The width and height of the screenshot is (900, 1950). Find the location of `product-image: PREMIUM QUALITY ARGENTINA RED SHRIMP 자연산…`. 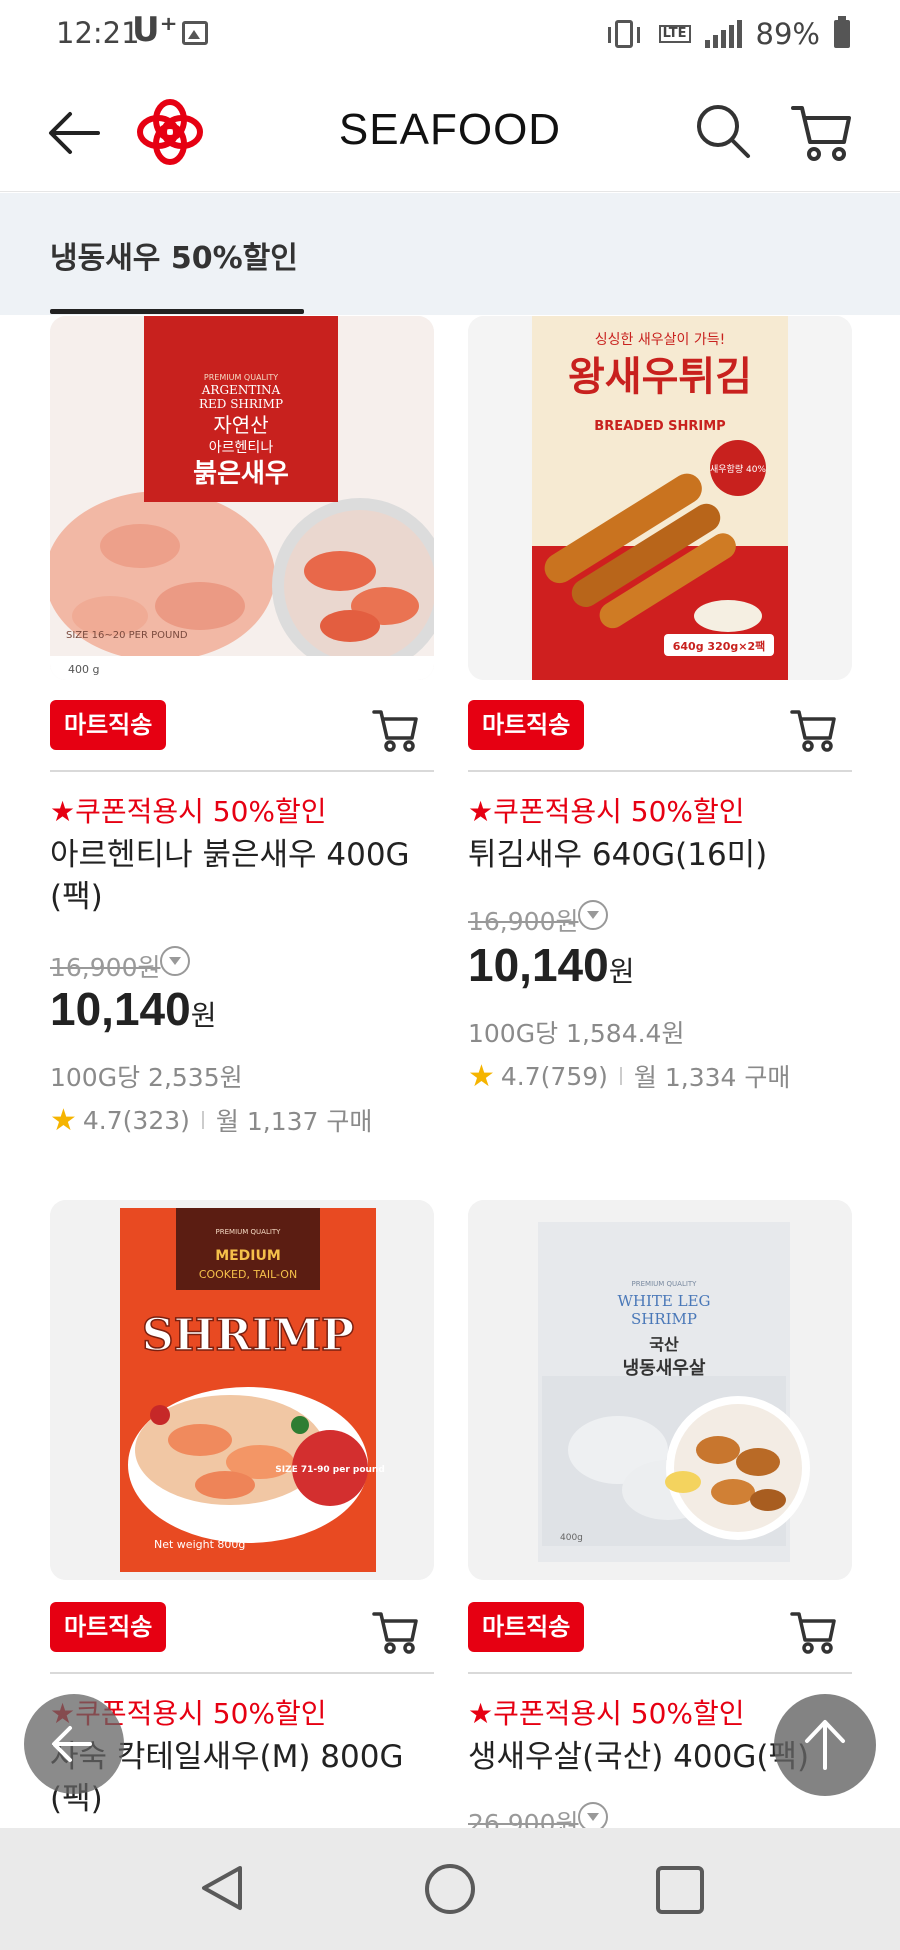

product-image: PREMIUM QUALITY ARGENTINA RED SHRIMP 자연산… is located at coordinates (242, 498).